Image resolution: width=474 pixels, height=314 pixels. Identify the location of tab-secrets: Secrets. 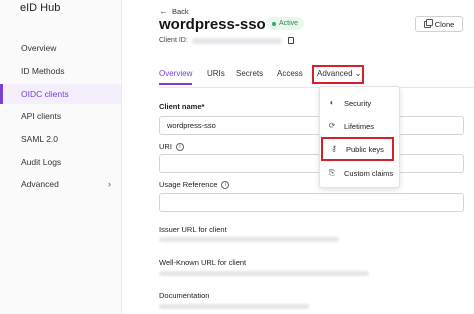
(249, 73).